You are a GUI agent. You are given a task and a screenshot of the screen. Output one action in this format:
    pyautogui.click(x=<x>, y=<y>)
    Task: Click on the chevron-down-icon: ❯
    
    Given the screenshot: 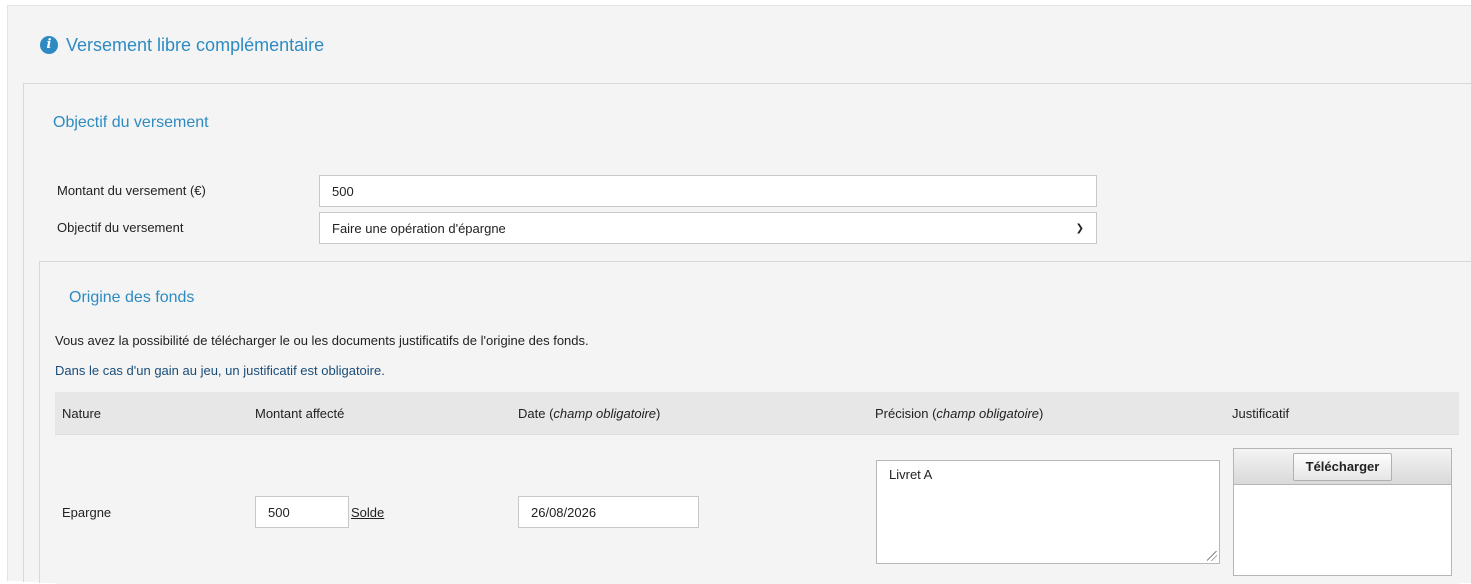 What is the action you would take?
    pyautogui.click(x=1079, y=228)
    